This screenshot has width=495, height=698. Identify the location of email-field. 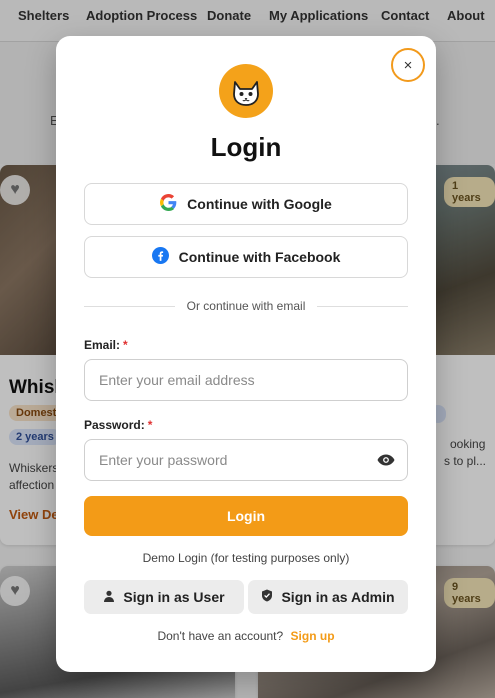
(246, 380).